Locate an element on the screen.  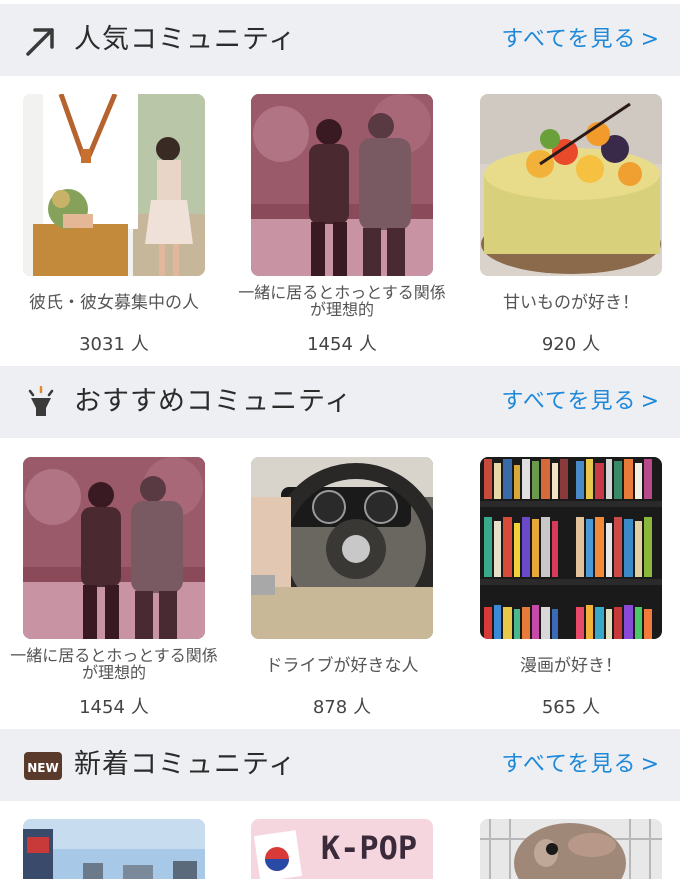
community-card: 甘いものが好き！ 920 人 is located at coordinates (571, 224).